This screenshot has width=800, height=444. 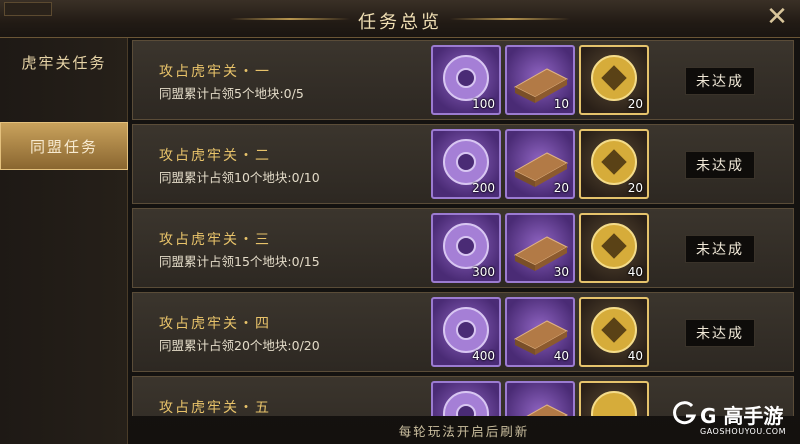 I want to click on page-title: 任务总览, so click(x=400, y=22).